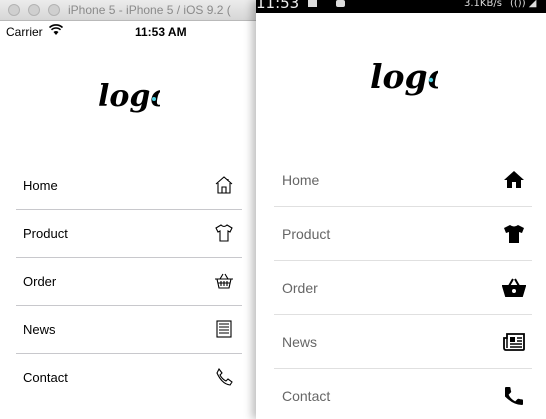 The width and height of the screenshot is (546, 419). What do you see at coordinates (24, 32) in the screenshot?
I see `carrier-label: Carrier` at bounding box center [24, 32].